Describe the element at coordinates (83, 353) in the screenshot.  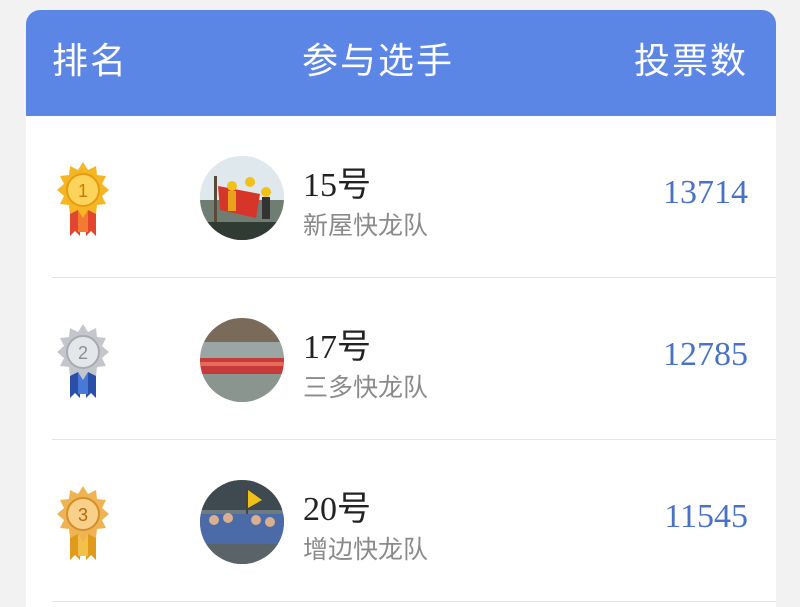
I see `svg-text: 2` at that location.